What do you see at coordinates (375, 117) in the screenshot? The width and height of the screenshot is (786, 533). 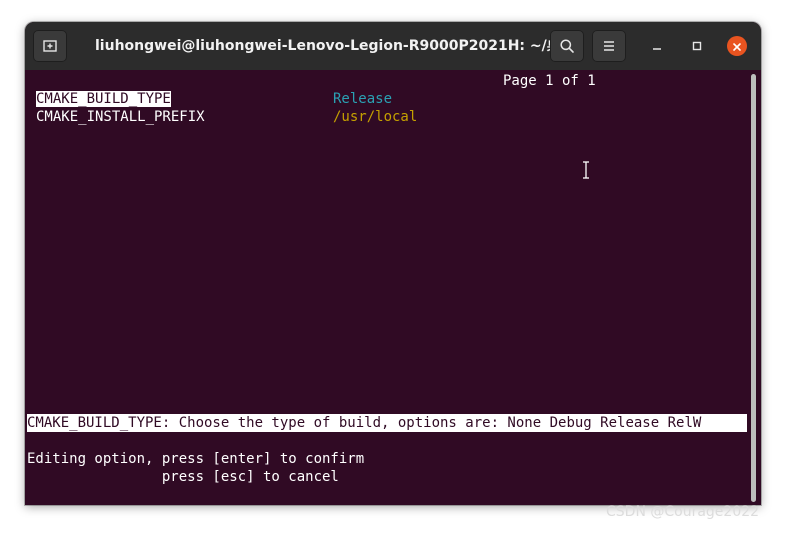 I see `option-value-install-prefix: /usr/local` at bounding box center [375, 117].